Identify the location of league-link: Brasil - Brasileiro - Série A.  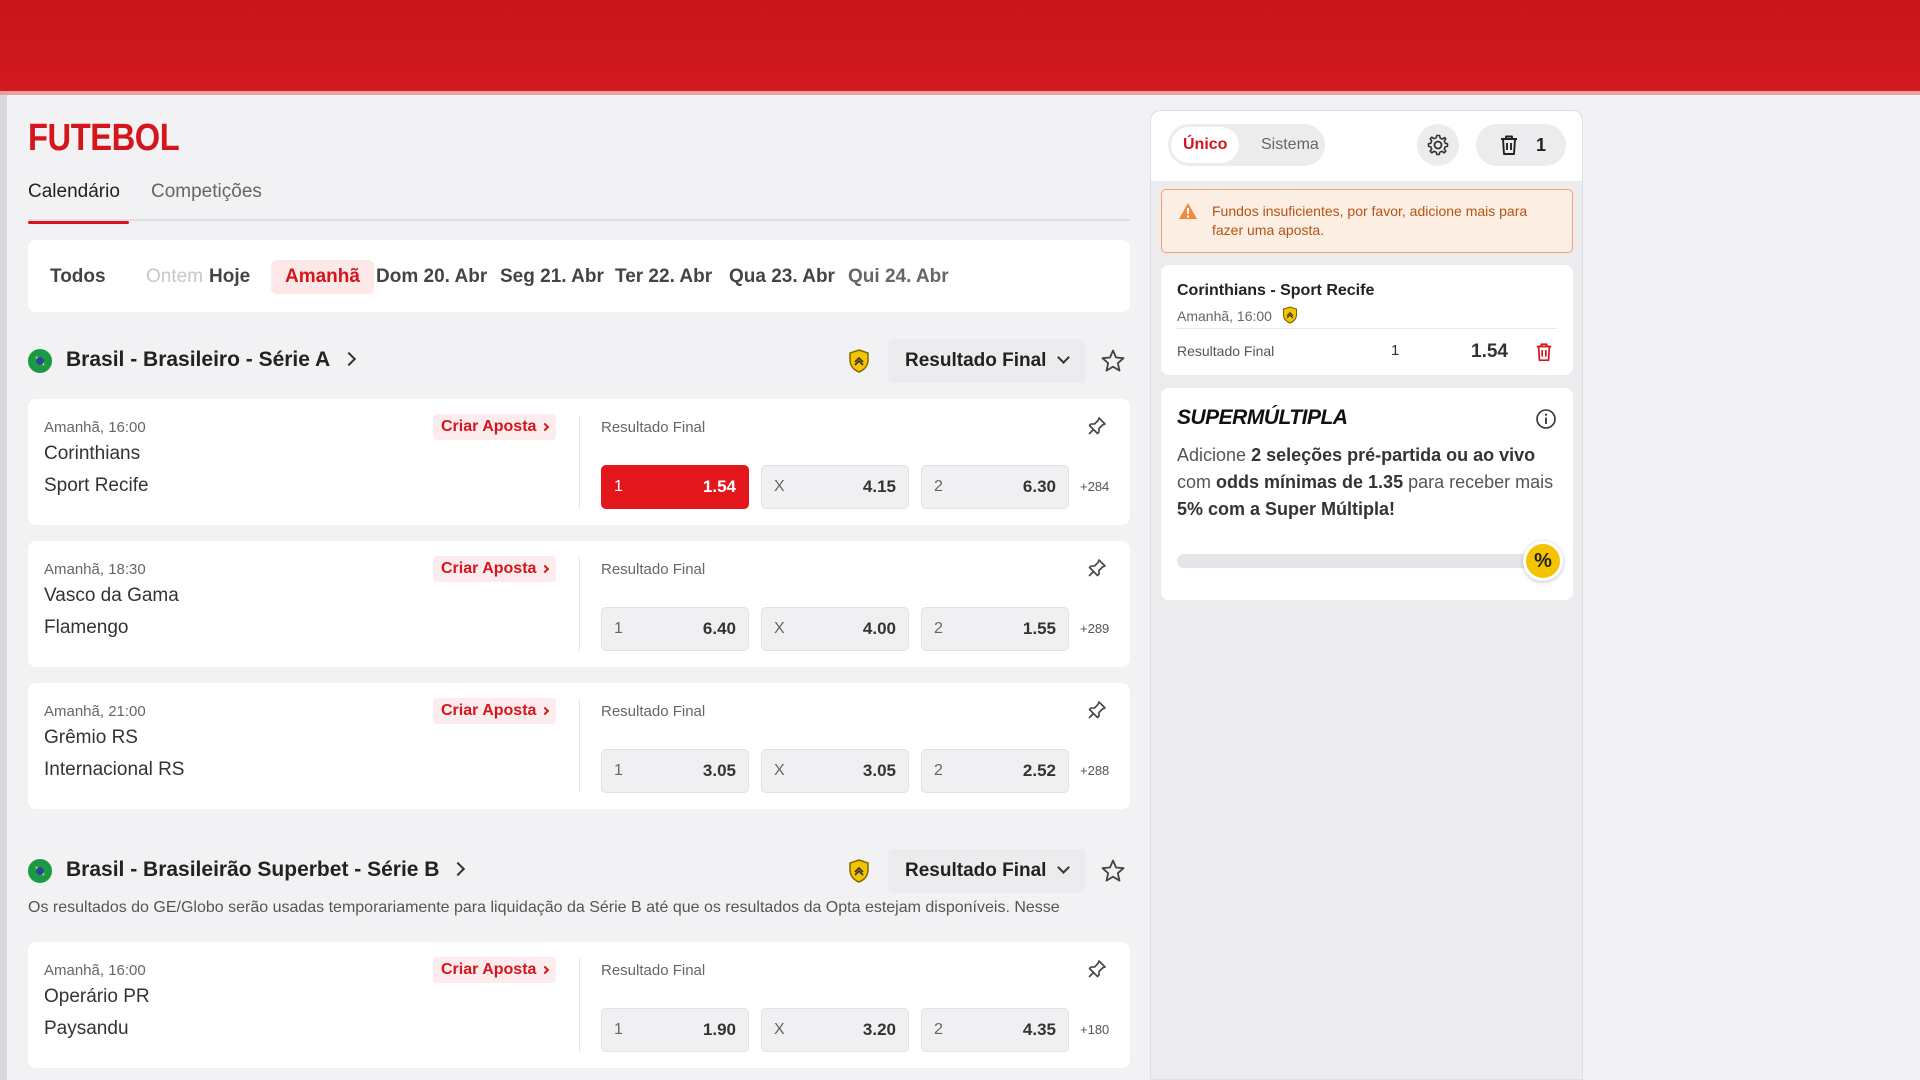
(211, 360).